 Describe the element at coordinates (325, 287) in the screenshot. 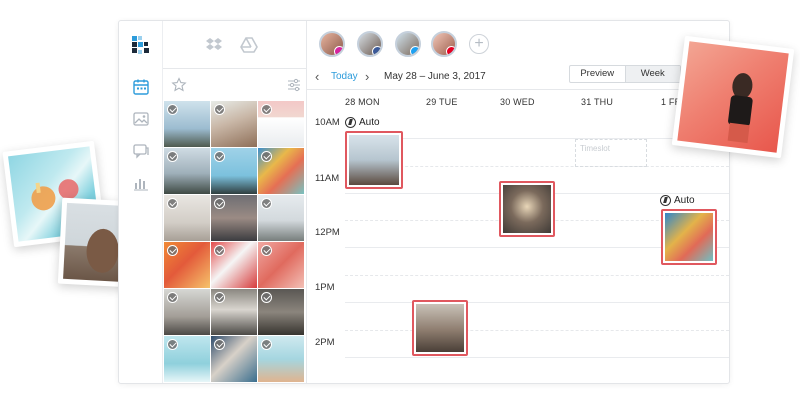

I see `time-label: 1PM` at that location.